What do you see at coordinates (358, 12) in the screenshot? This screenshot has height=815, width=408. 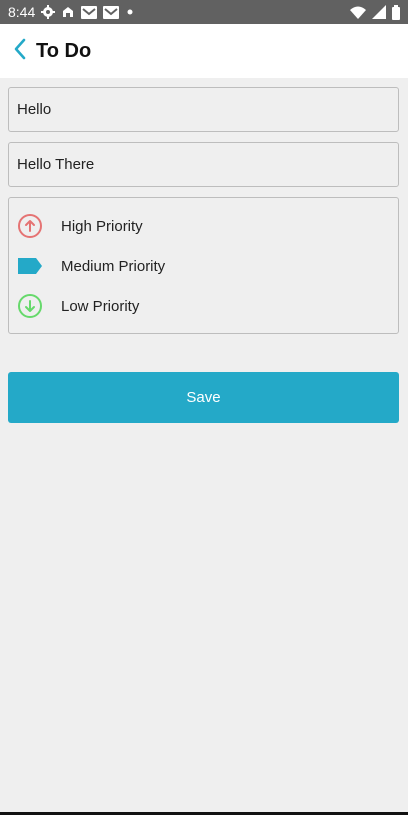 I see `wifi-icon` at bounding box center [358, 12].